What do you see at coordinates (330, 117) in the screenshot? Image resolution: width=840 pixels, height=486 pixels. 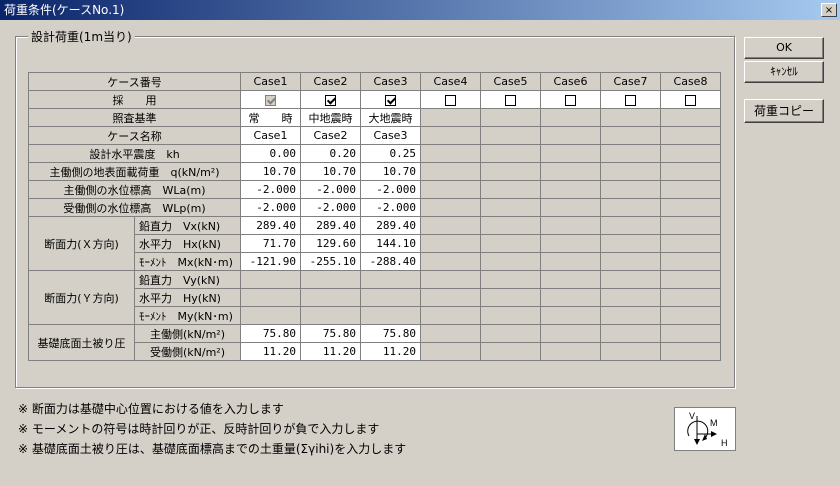 I see `basis-cell-case2: 中地震時` at bounding box center [330, 117].